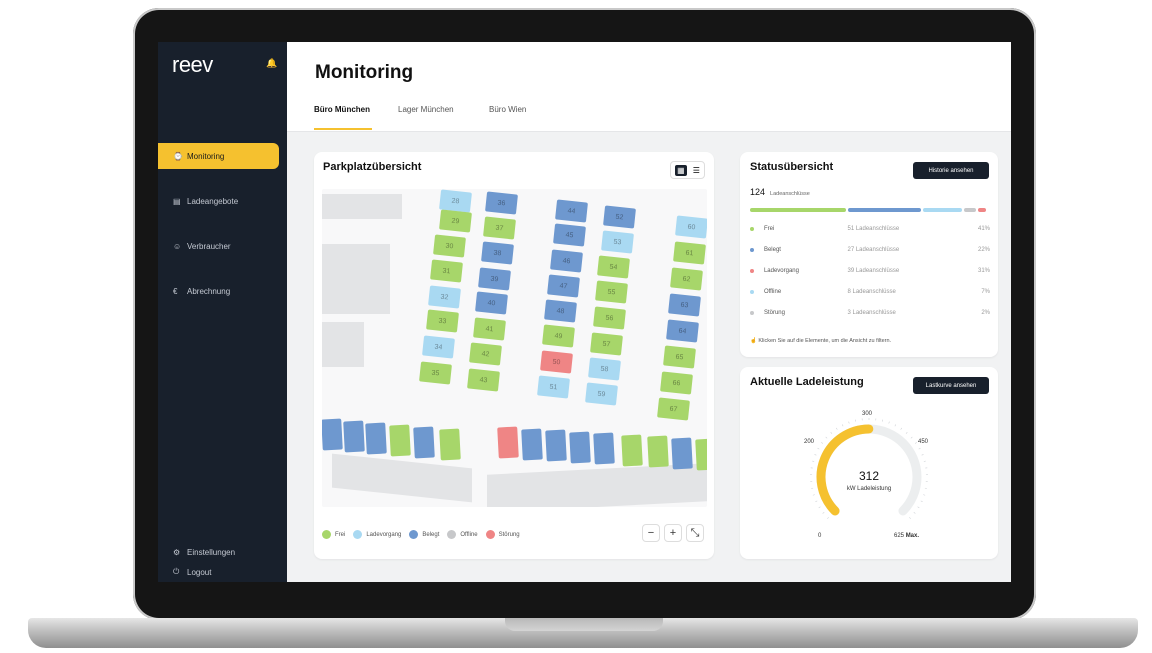 The image size is (1152, 653). Describe the element at coordinates (483, 380) in the screenshot. I see `parking-slot: 43` at that location.